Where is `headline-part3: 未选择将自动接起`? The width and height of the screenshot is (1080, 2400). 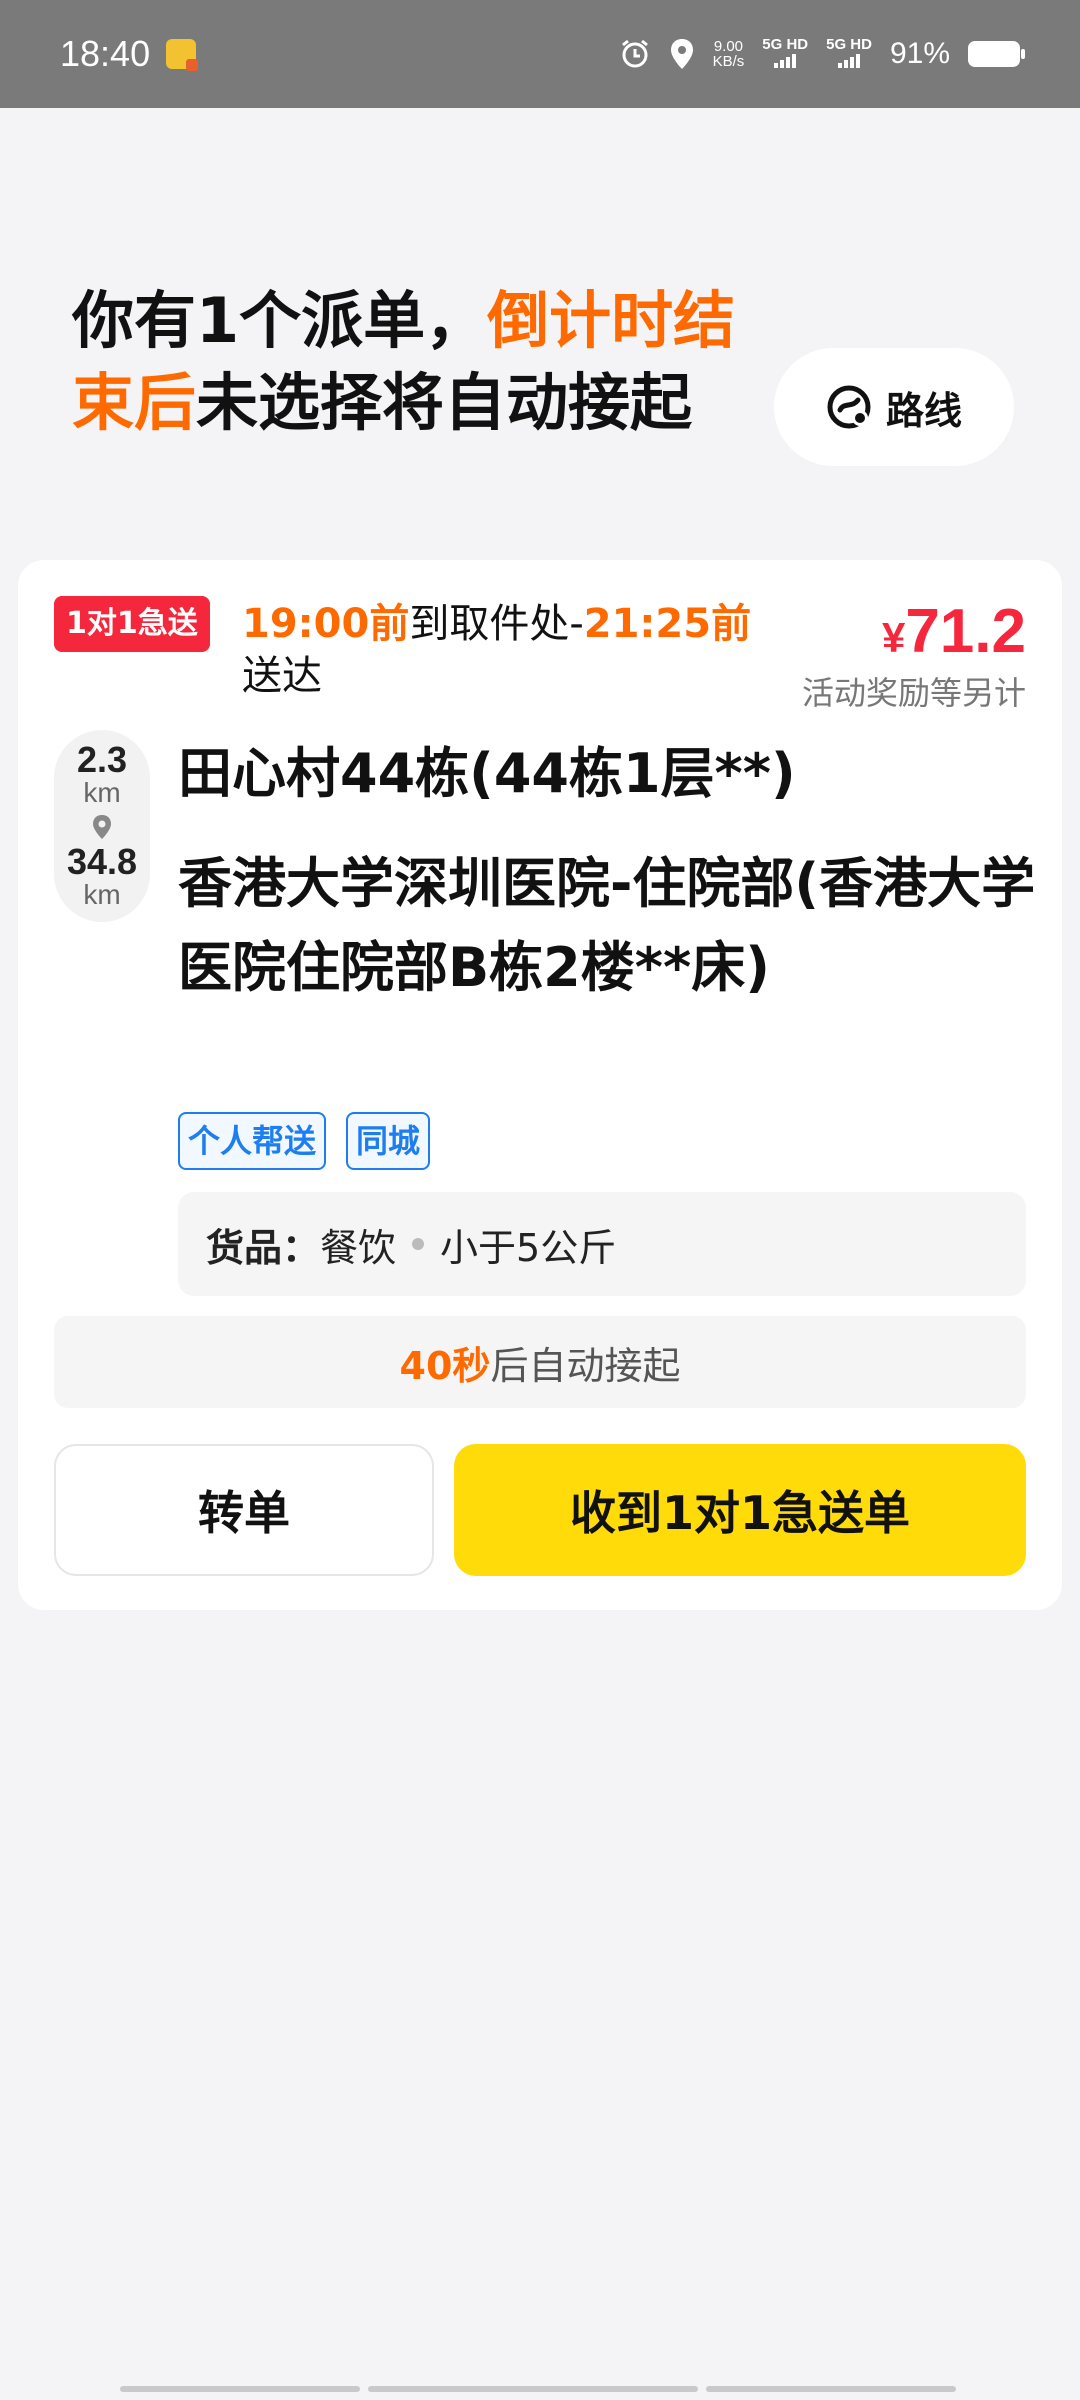 headline-part3: 未选择将自动接起 is located at coordinates (444, 402).